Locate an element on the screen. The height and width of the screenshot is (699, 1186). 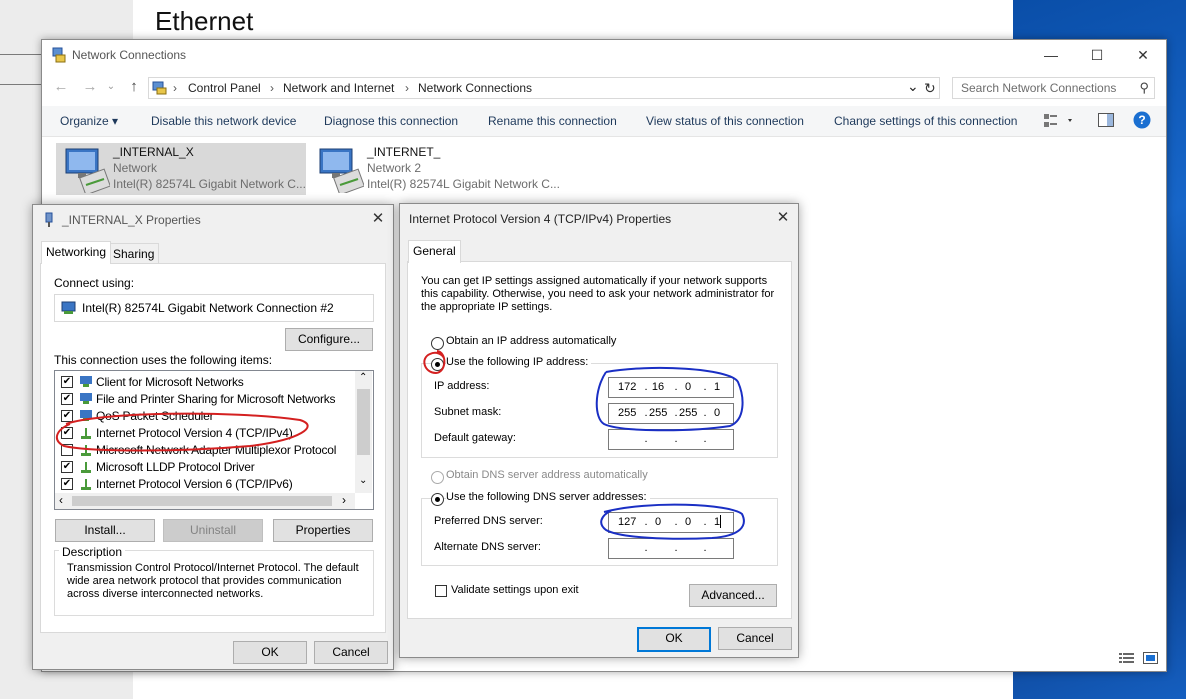
alternate-dns-label: Alternate DNS server: is located at coordinates (487, 547).